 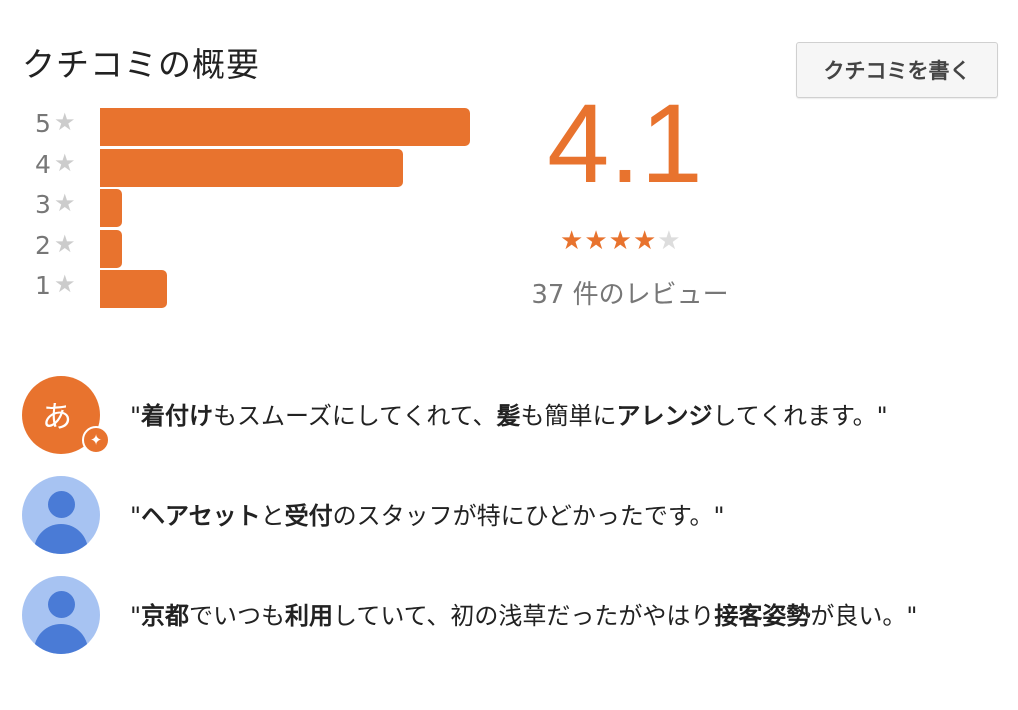 I want to click on rating-row-5: 5 ★, so click(x=240, y=126).